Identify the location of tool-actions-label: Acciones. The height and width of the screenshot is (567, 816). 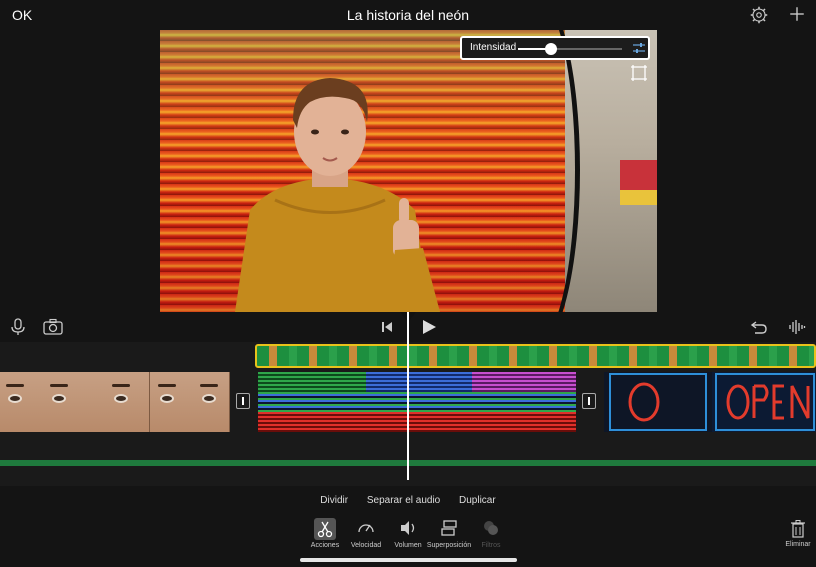
(325, 545).